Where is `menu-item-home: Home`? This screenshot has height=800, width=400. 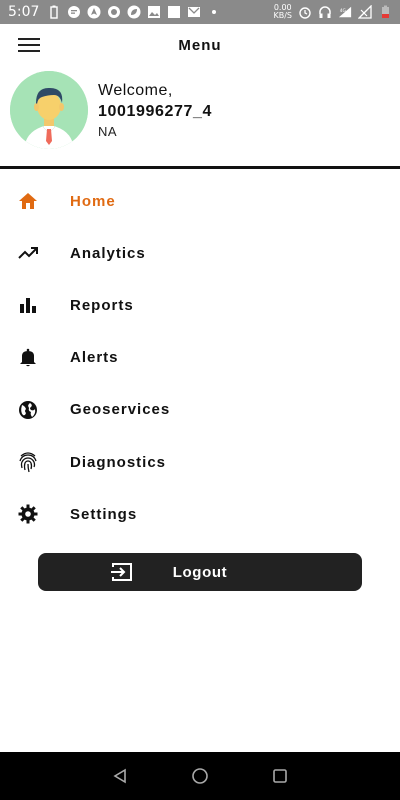
menu-item-home: Home is located at coordinates (200, 201).